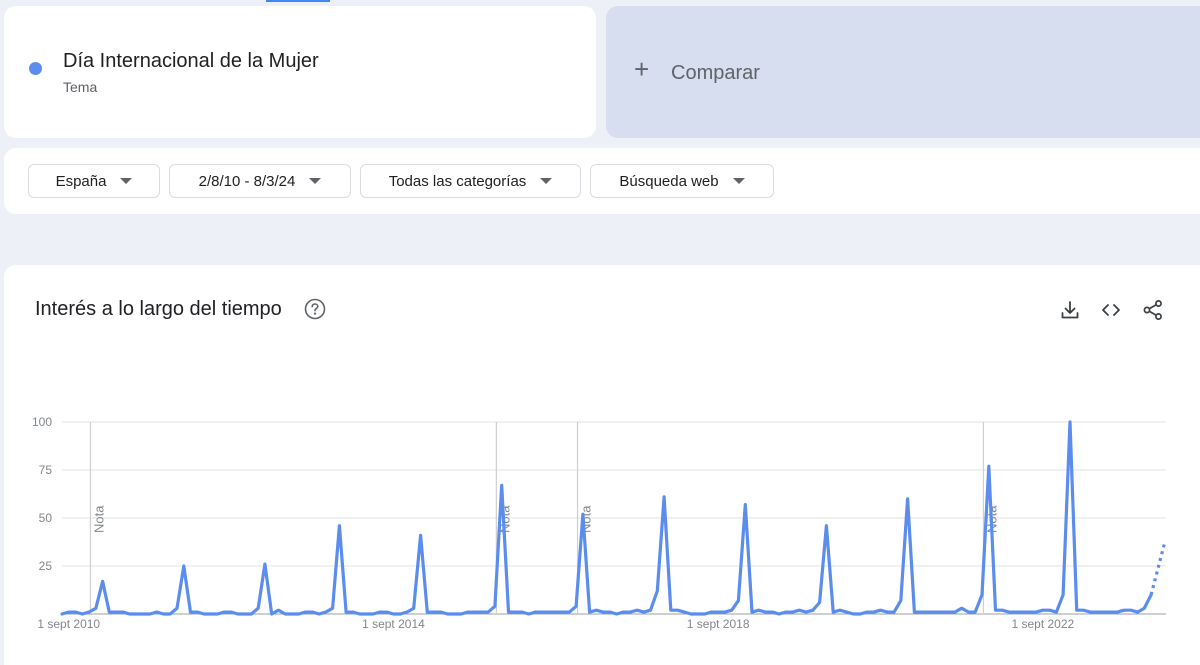  Describe the element at coordinates (903, 72) in the screenshot. I see `compare-button: + Comparar` at that location.